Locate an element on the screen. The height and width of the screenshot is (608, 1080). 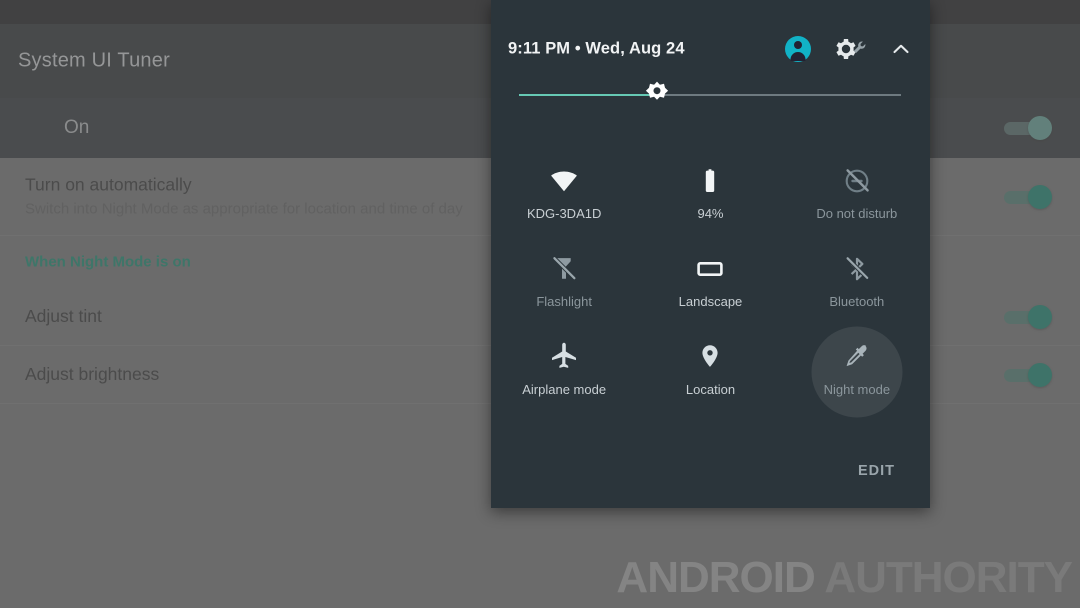
tile-airplane-mode: Airplane mode is located at coordinates (564, 372).